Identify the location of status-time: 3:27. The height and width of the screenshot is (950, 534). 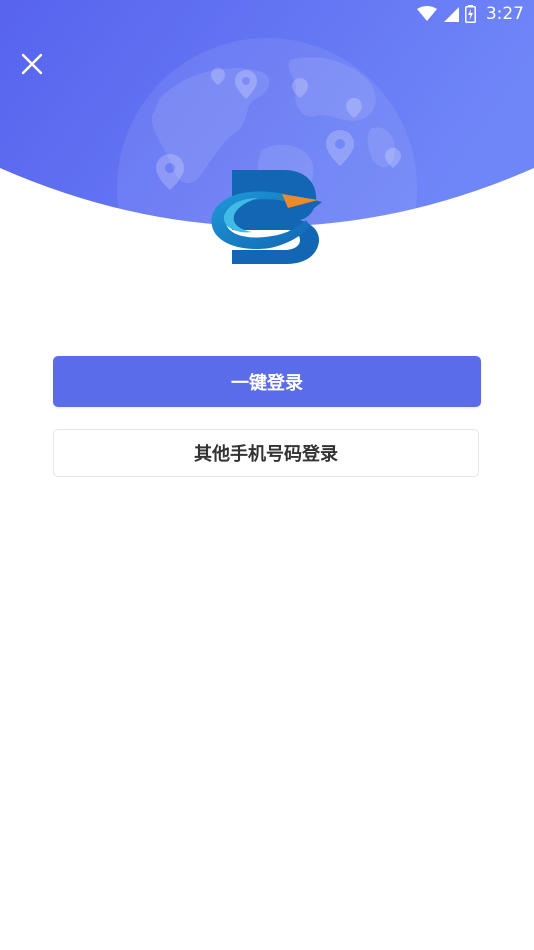
(504, 14).